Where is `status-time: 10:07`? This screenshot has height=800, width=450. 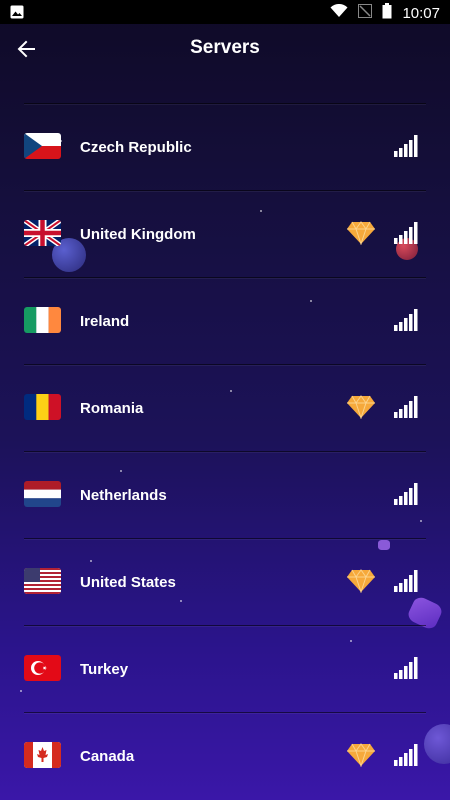 status-time: 10:07 is located at coordinates (421, 13).